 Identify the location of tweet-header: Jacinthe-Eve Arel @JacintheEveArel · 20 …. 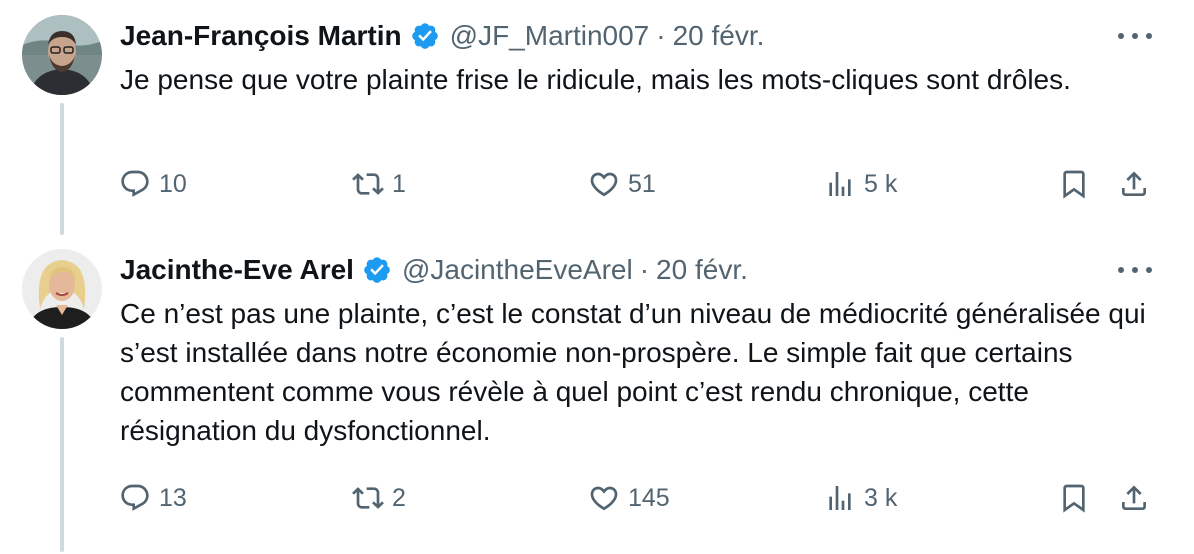
(434, 270).